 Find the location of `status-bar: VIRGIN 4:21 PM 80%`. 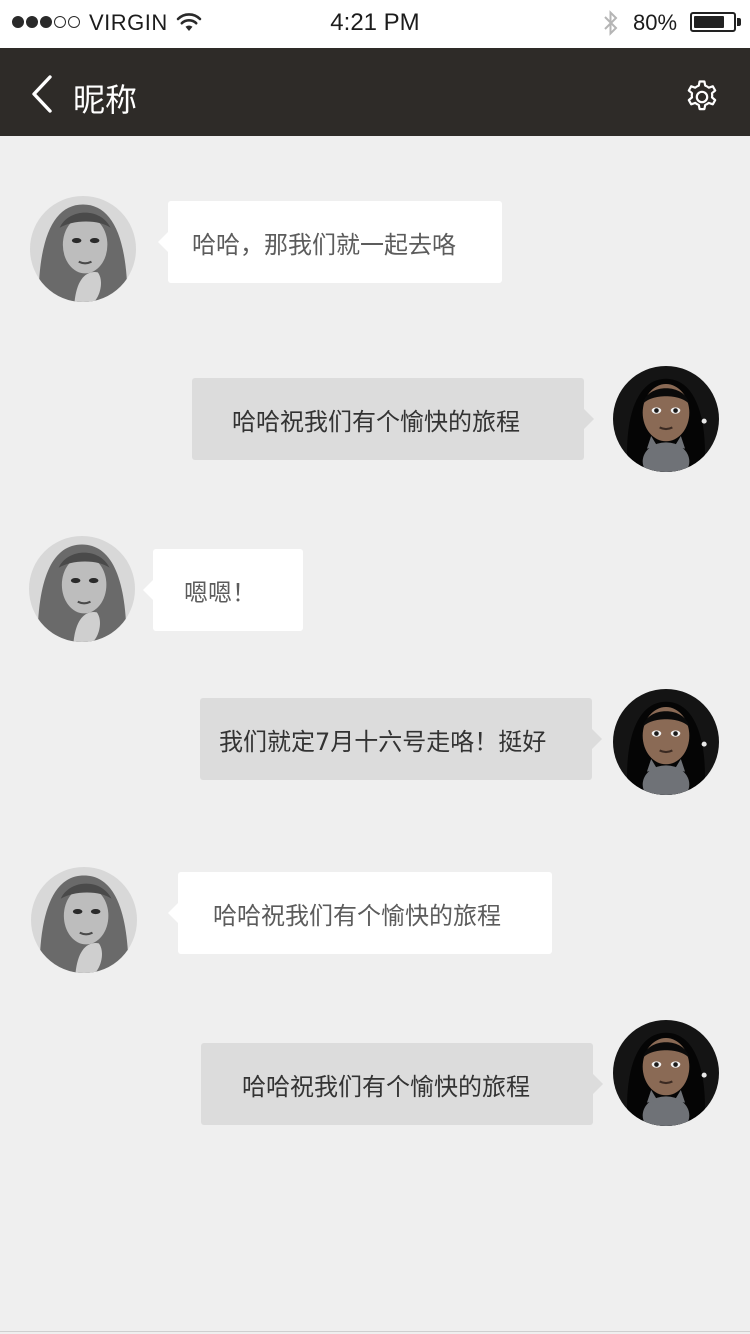

status-bar: VIRGIN 4:21 PM 80% is located at coordinates (375, 24).